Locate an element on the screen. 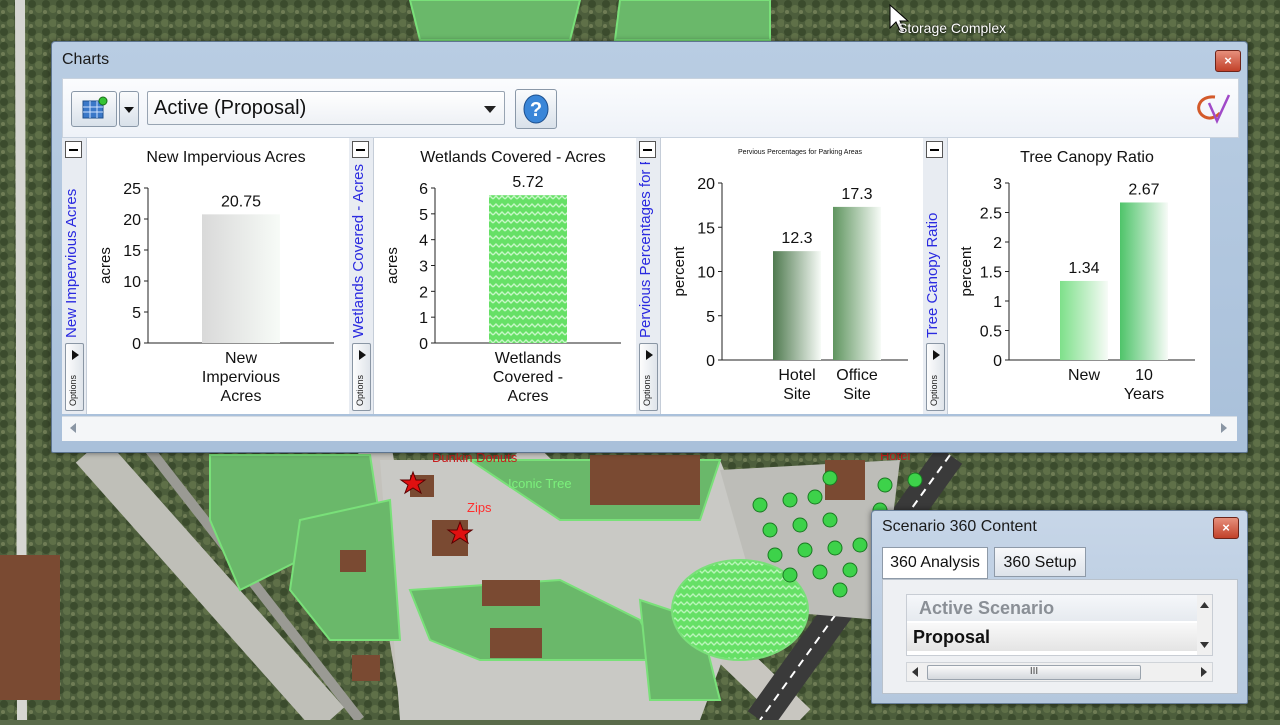 This screenshot has height=725, width=1280. scroll-arrows-icon is located at coordinates (1204, 625).